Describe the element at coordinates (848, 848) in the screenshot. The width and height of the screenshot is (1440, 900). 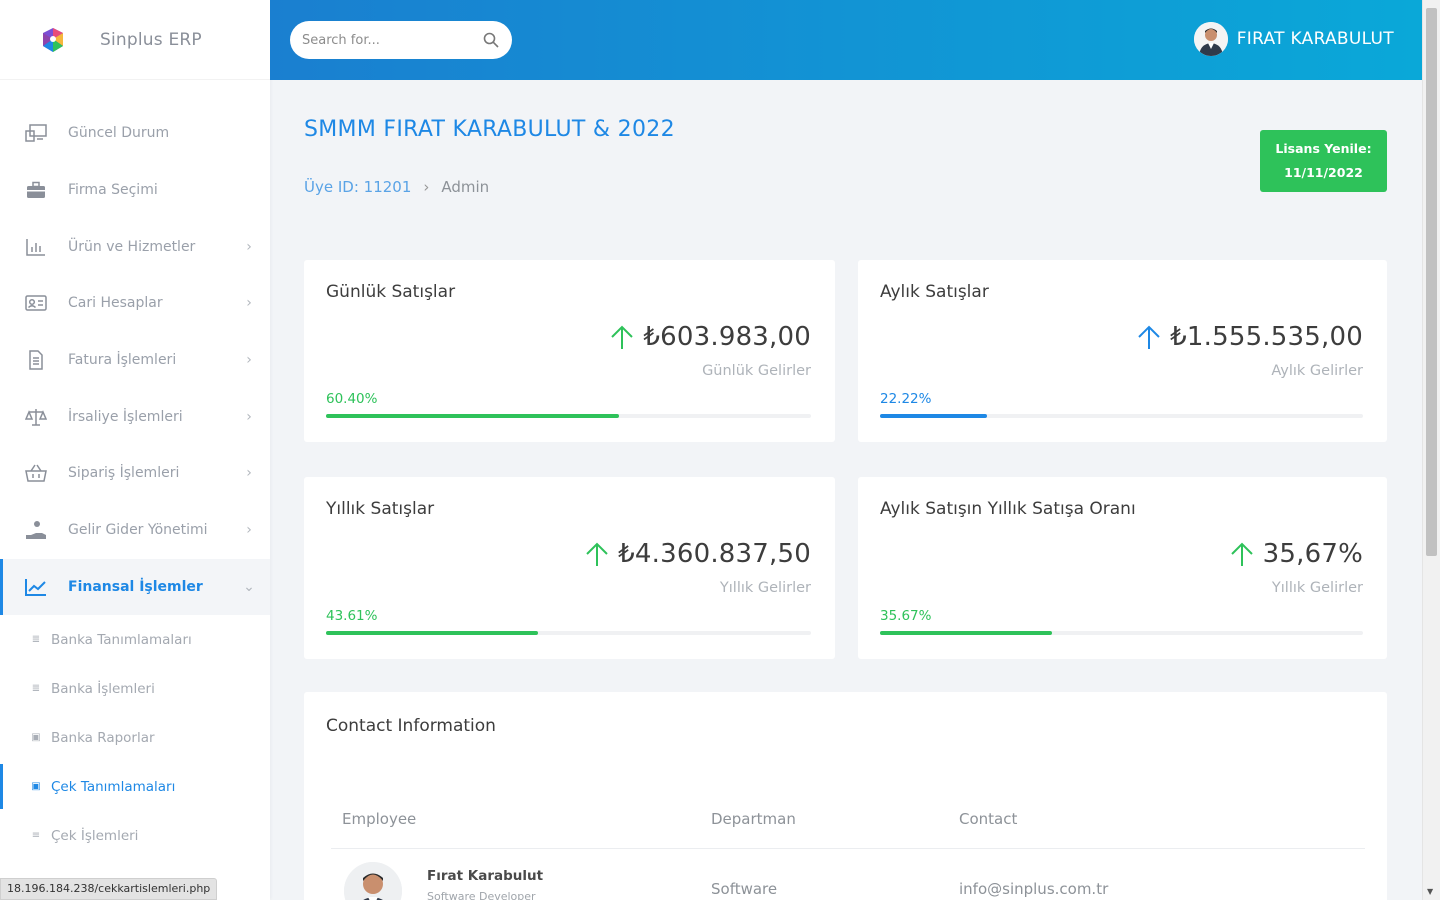
I see `header-divider` at that location.